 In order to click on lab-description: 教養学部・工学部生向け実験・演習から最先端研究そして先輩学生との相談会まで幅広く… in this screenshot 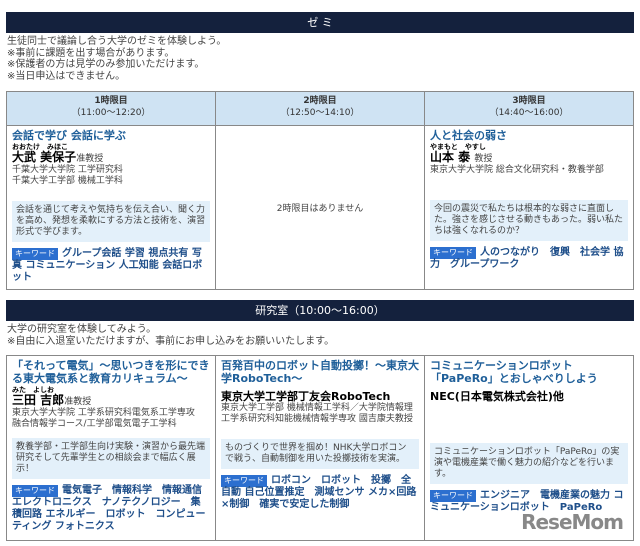, I will do `click(111, 458)`.